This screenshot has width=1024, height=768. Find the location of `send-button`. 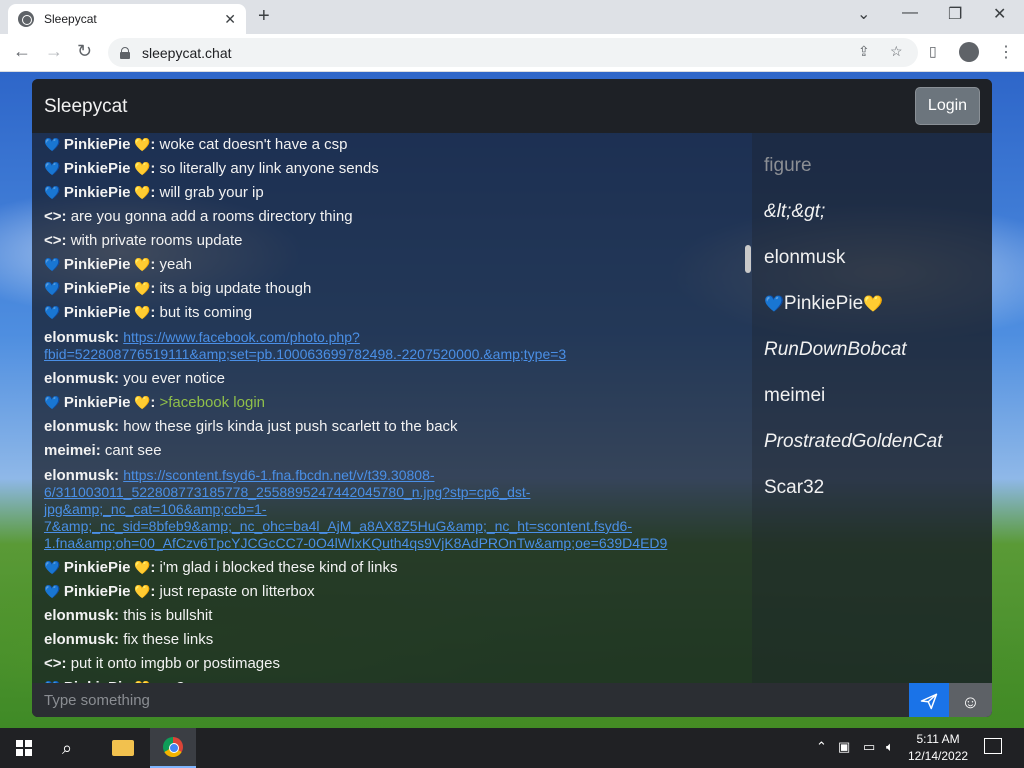

send-button is located at coordinates (929, 700).